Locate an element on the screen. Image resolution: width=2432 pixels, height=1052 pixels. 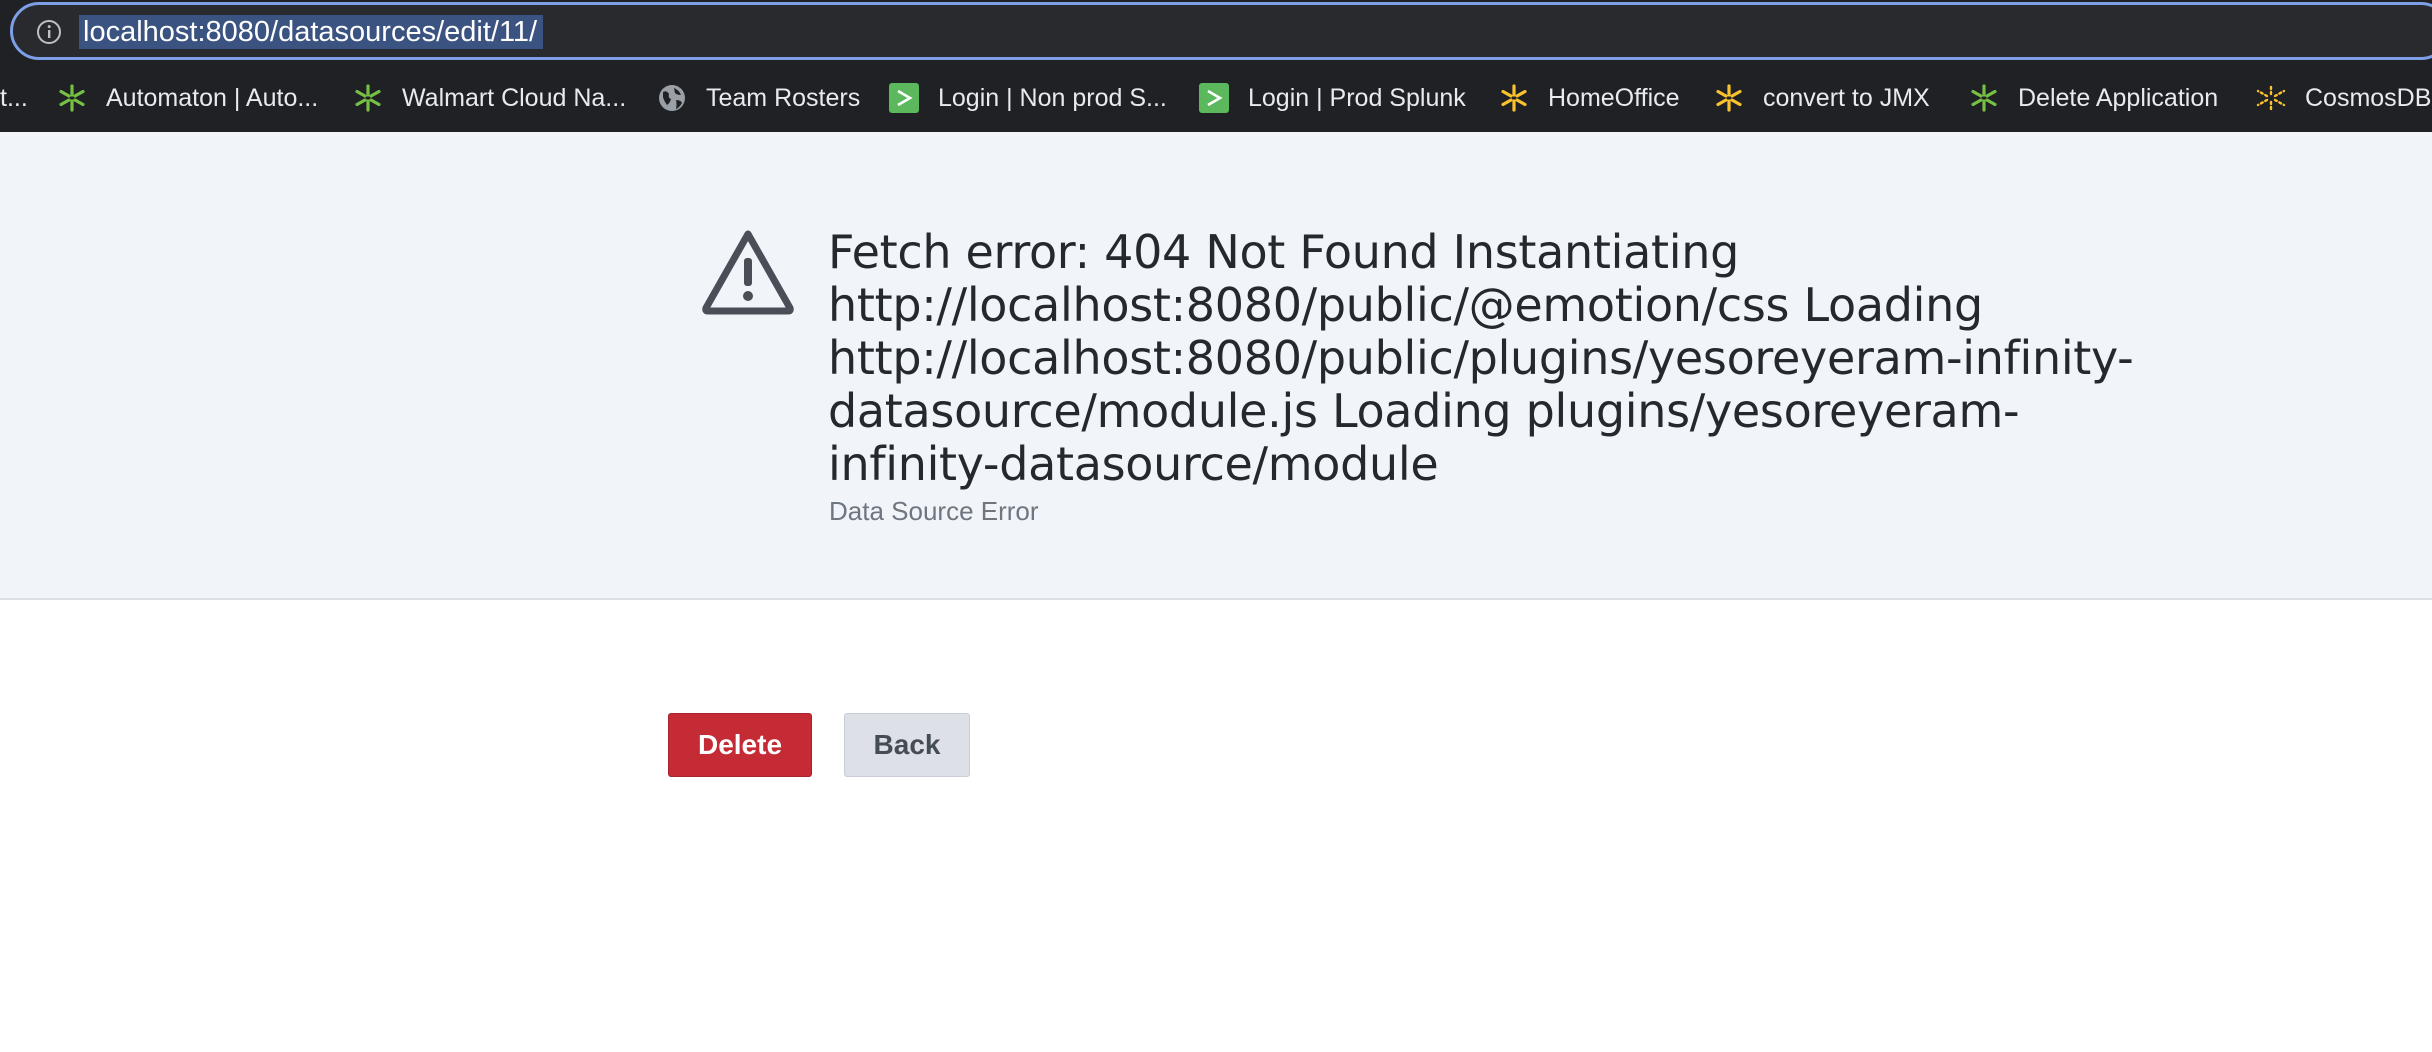
bookmark-delete-application: Delete Application is located at coordinates (2093, 98).